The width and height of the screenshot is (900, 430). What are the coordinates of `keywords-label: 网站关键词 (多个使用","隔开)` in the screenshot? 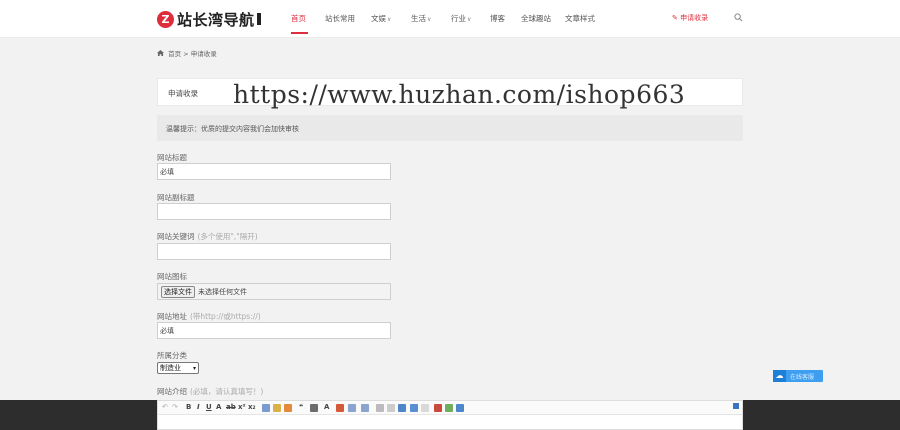 It's located at (207, 236).